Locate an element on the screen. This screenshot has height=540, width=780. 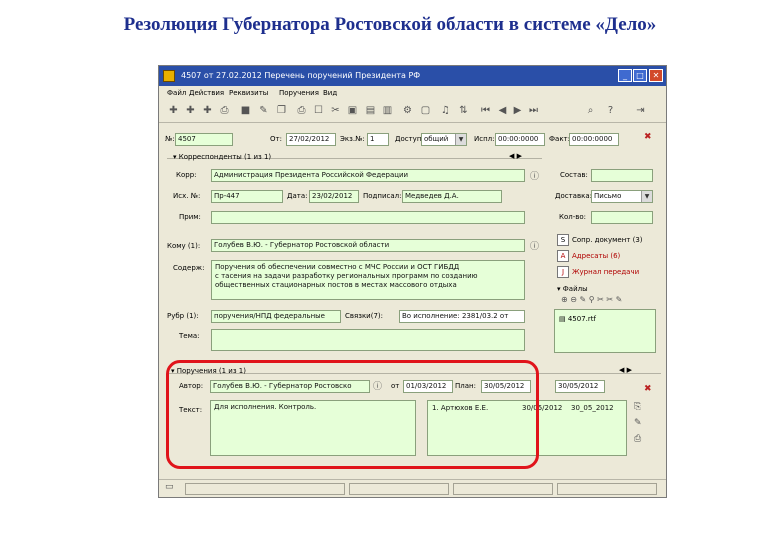
new-link-icon: ✚ is located at coordinates (207, 110).